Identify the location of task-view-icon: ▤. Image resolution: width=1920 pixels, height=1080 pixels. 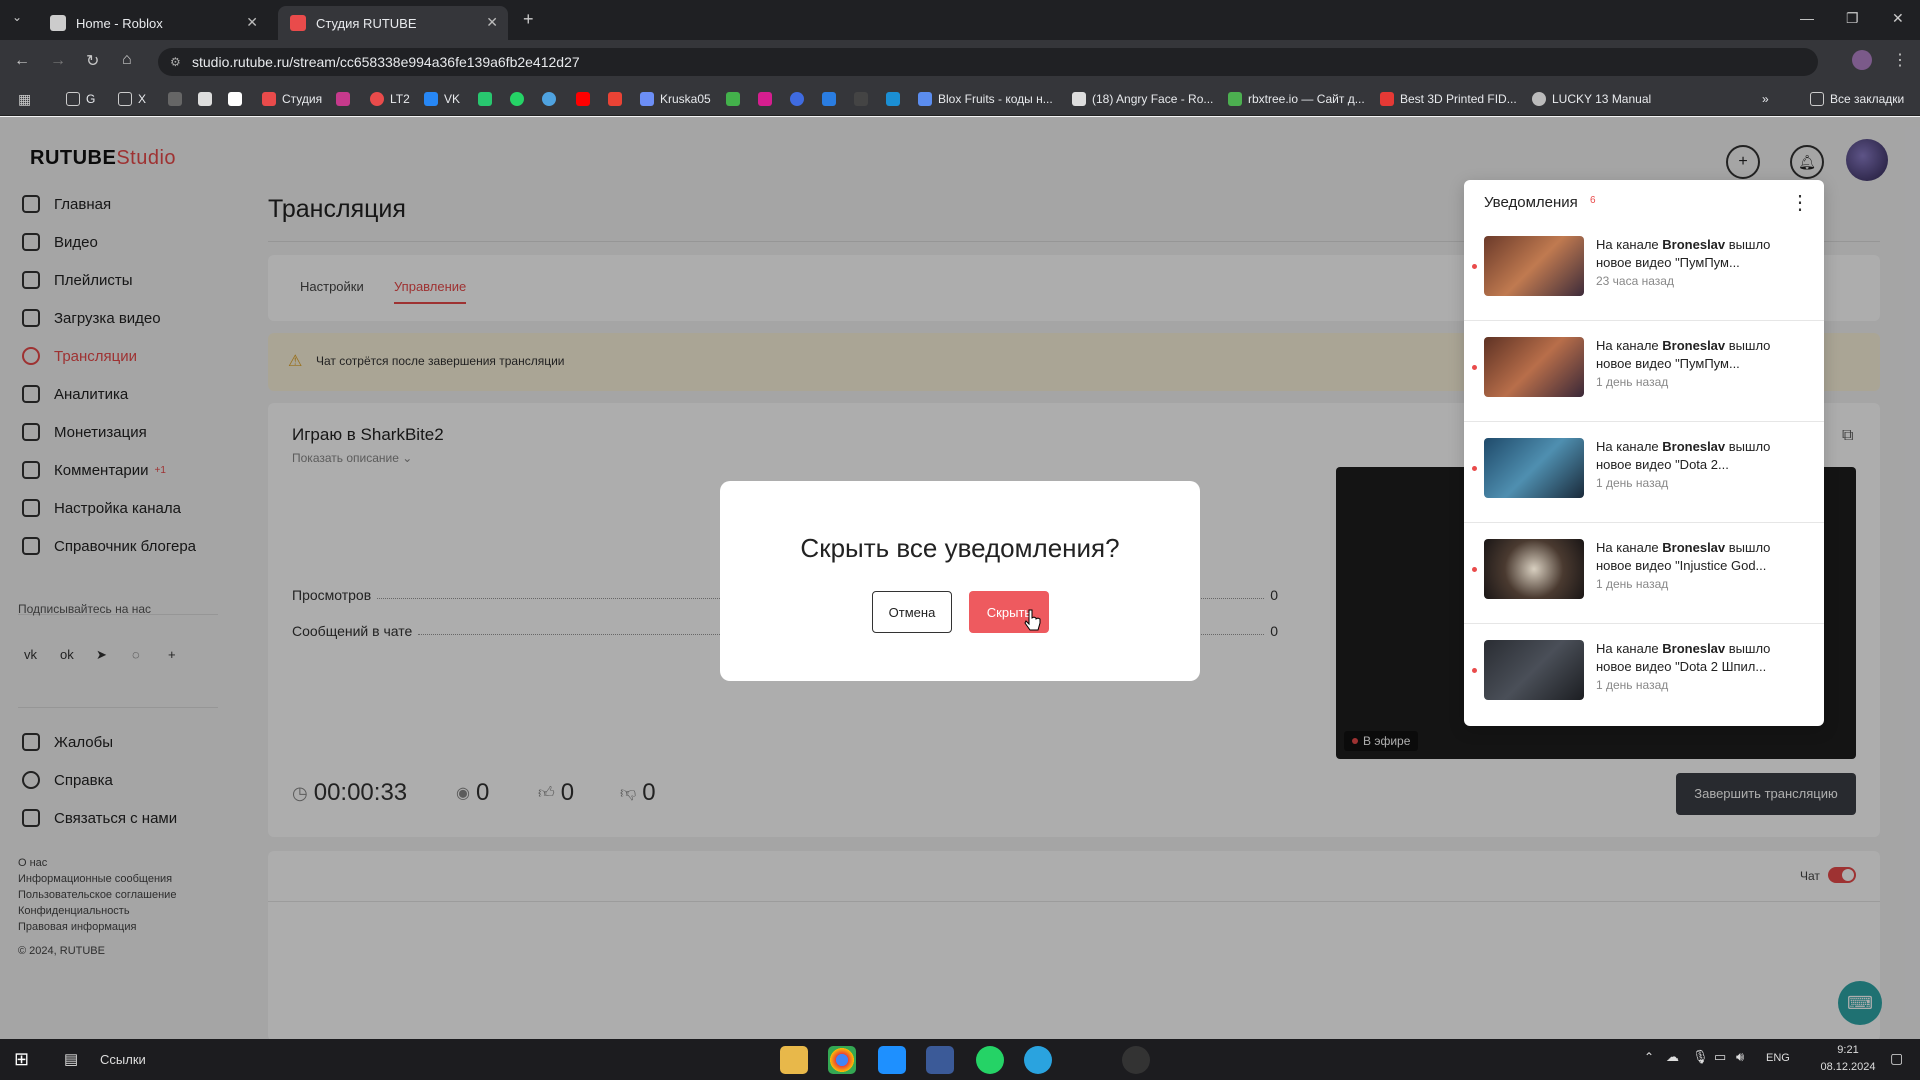
(71, 1059).